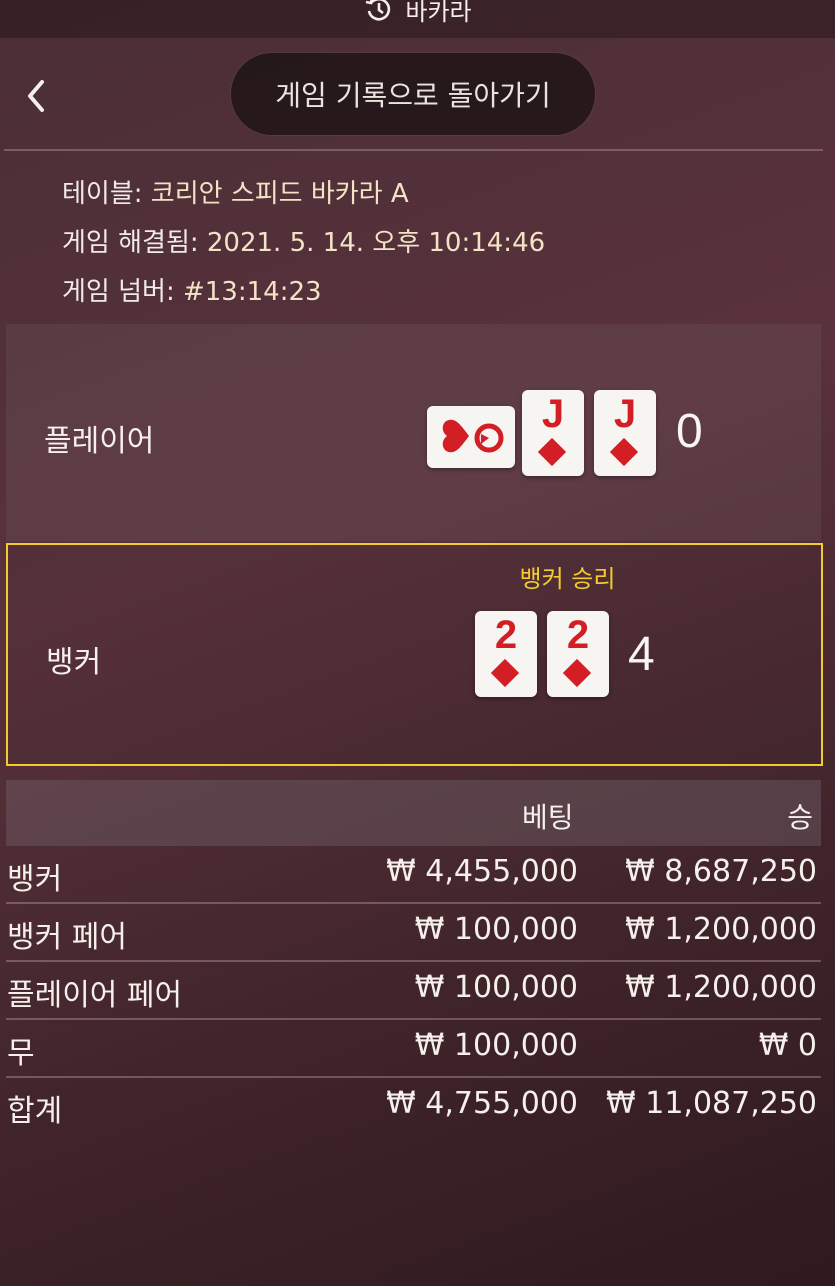  Describe the element at coordinates (99, 441) in the screenshot. I see `player-label: 플레이어` at that location.